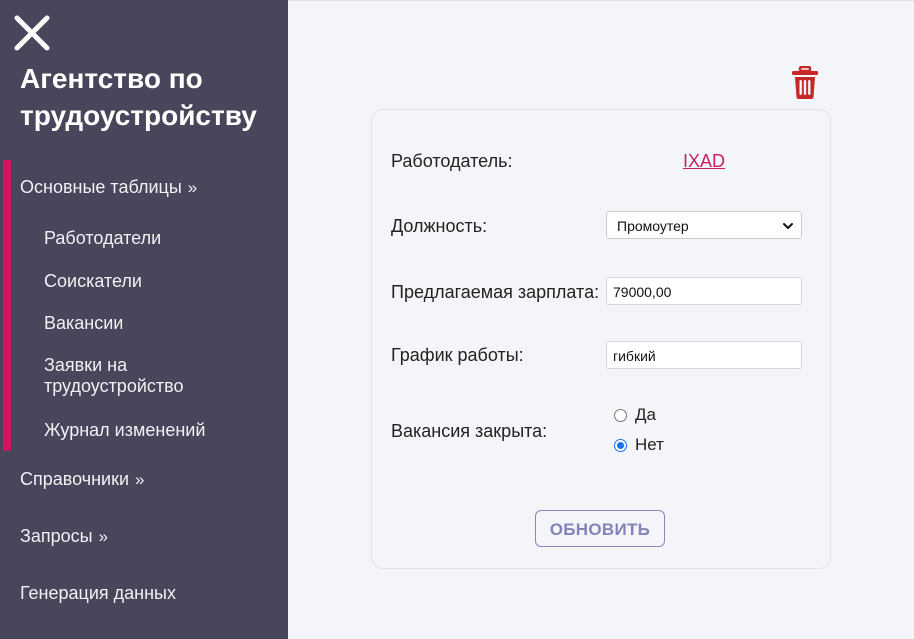  Describe the element at coordinates (32, 33) in the screenshot. I see `close-icon` at that location.